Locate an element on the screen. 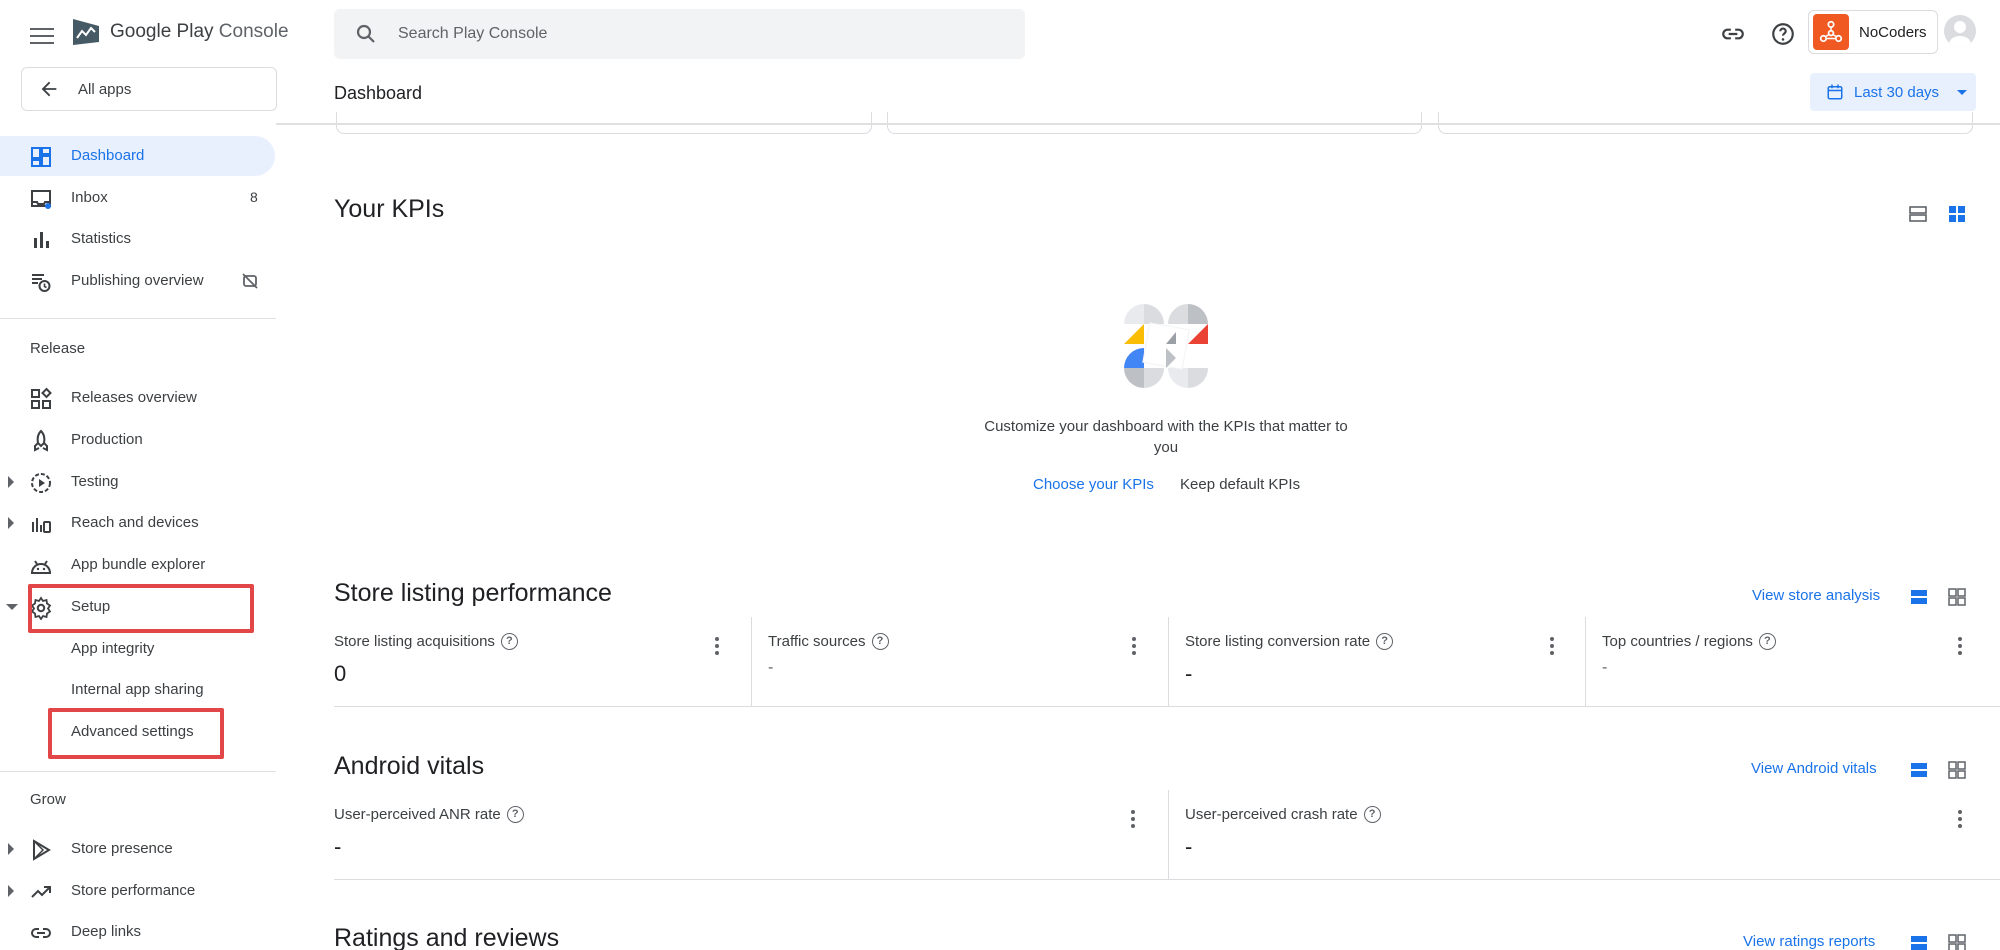  sidebar-item-app-bundle-explorer: App bundle explorer is located at coordinates (138, 565).